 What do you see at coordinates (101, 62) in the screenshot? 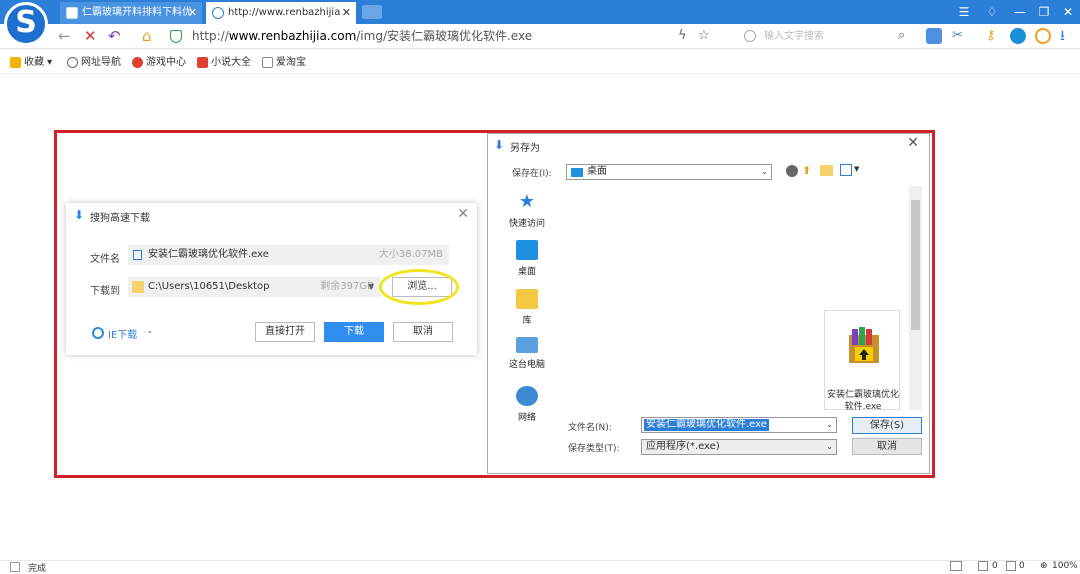
I see `bookmark-label: 网址导航` at bounding box center [101, 62].